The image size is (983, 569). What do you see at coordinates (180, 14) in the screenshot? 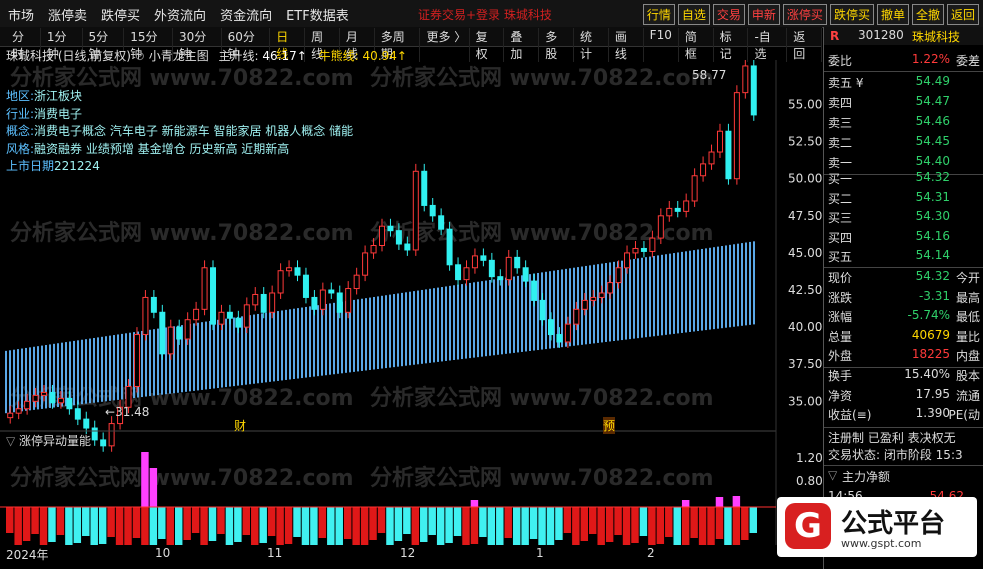
I see `menu-foreign-flow: 外资流向` at bounding box center [180, 14].